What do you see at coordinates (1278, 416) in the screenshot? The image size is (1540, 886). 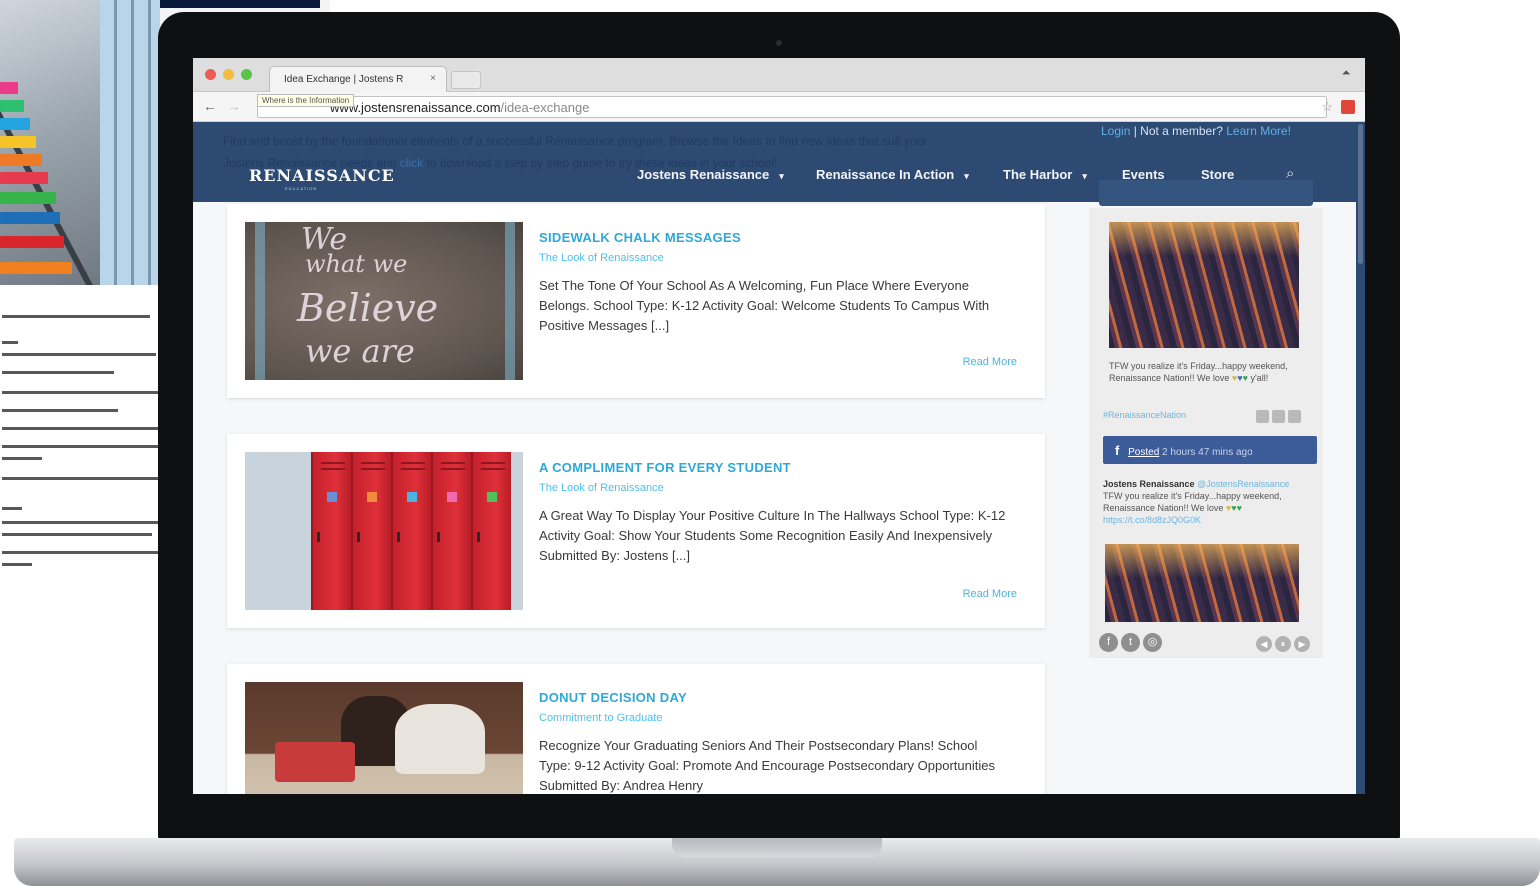 I see `retweet-icon` at bounding box center [1278, 416].